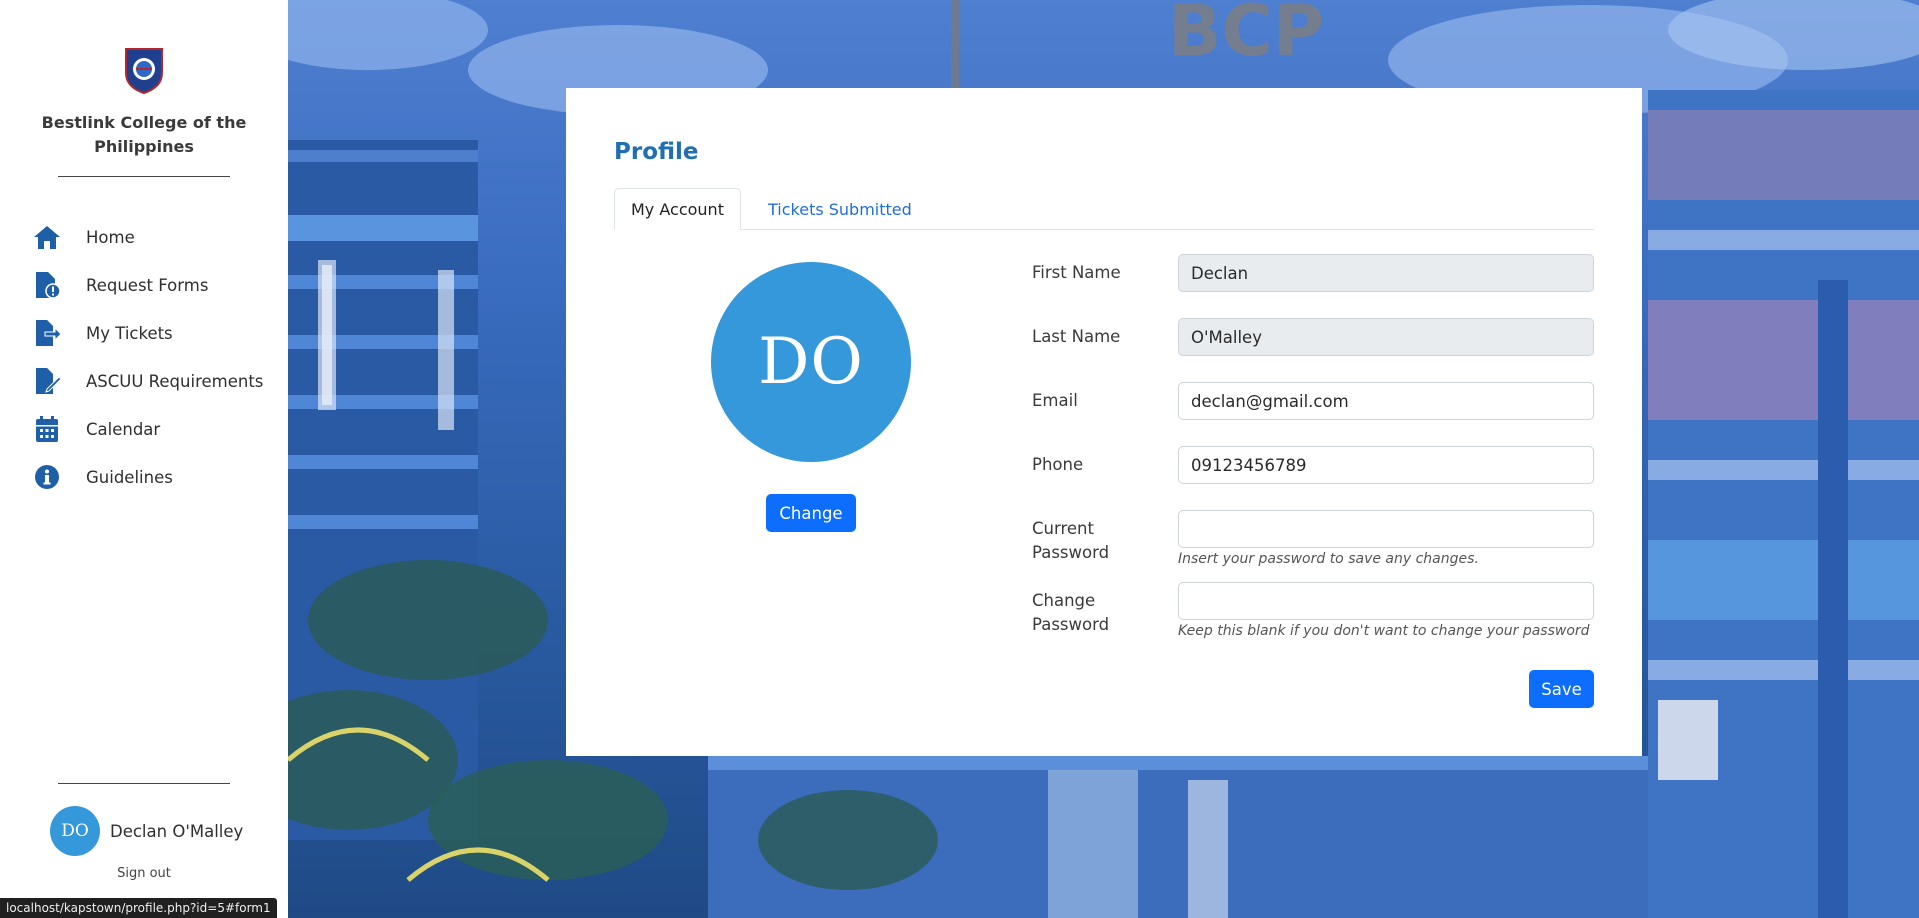 The image size is (1919, 918). I want to click on first-name-field, so click(1386, 273).